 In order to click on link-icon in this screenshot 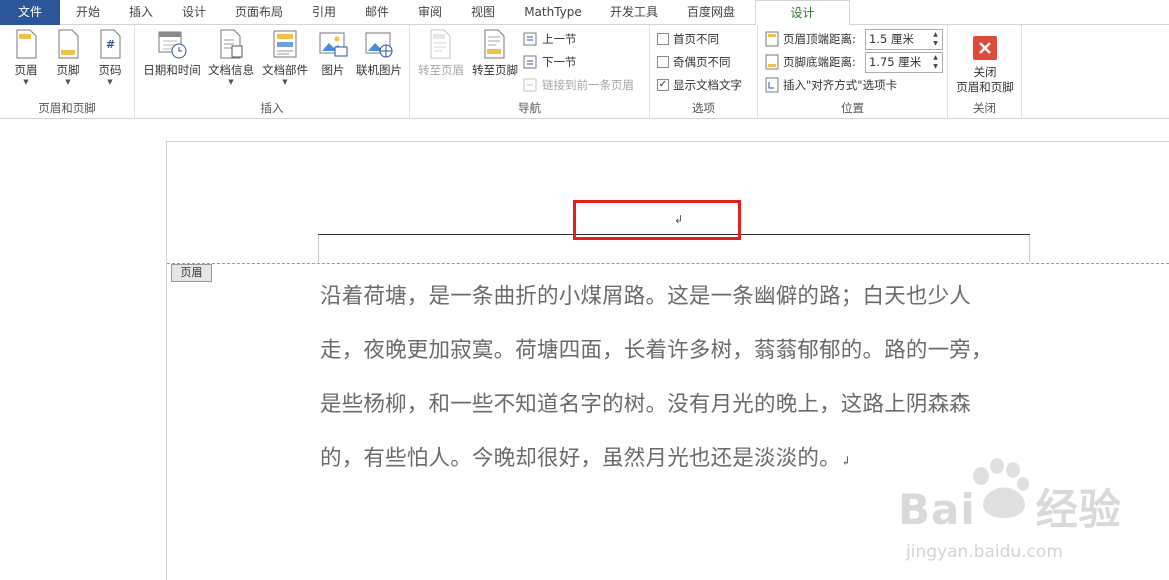, I will do `click(530, 85)`.